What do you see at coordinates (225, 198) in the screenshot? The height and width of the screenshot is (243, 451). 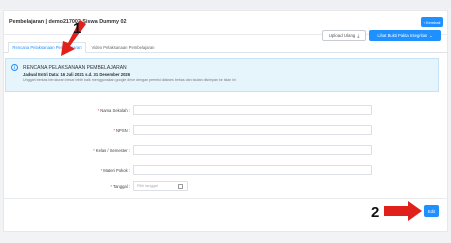 I see `footer-divider` at bounding box center [225, 198].